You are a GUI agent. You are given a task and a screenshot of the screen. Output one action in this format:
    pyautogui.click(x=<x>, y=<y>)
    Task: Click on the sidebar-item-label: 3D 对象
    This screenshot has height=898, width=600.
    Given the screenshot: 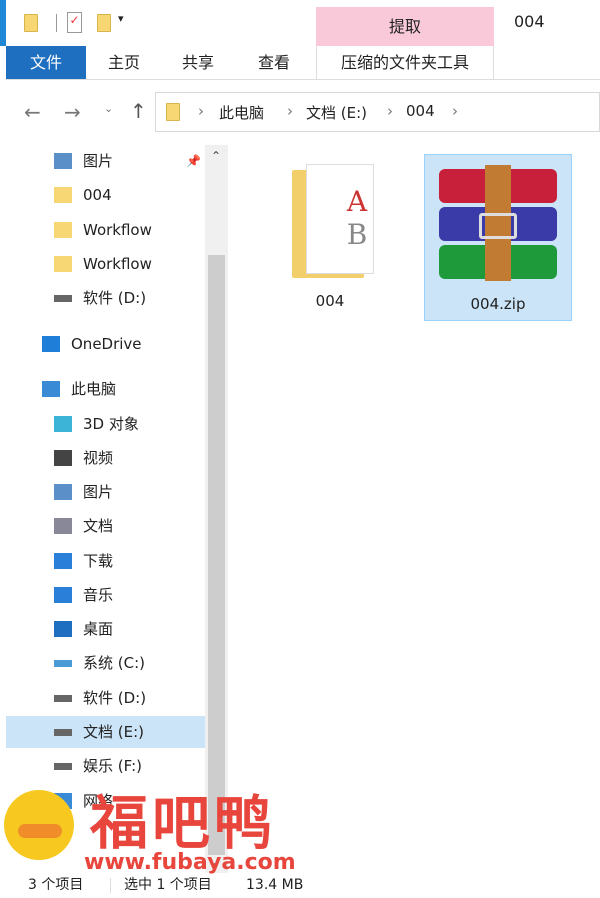 What is the action you would take?
    pyautogui.click(x=111, y=424)
    